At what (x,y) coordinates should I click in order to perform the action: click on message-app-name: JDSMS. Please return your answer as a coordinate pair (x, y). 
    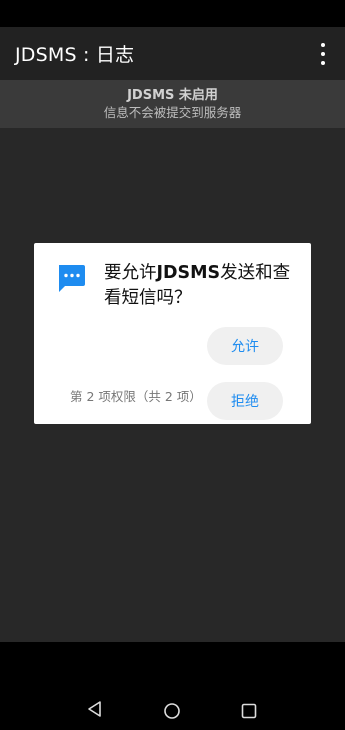
    Looking at the image, I should click on (188, 273).